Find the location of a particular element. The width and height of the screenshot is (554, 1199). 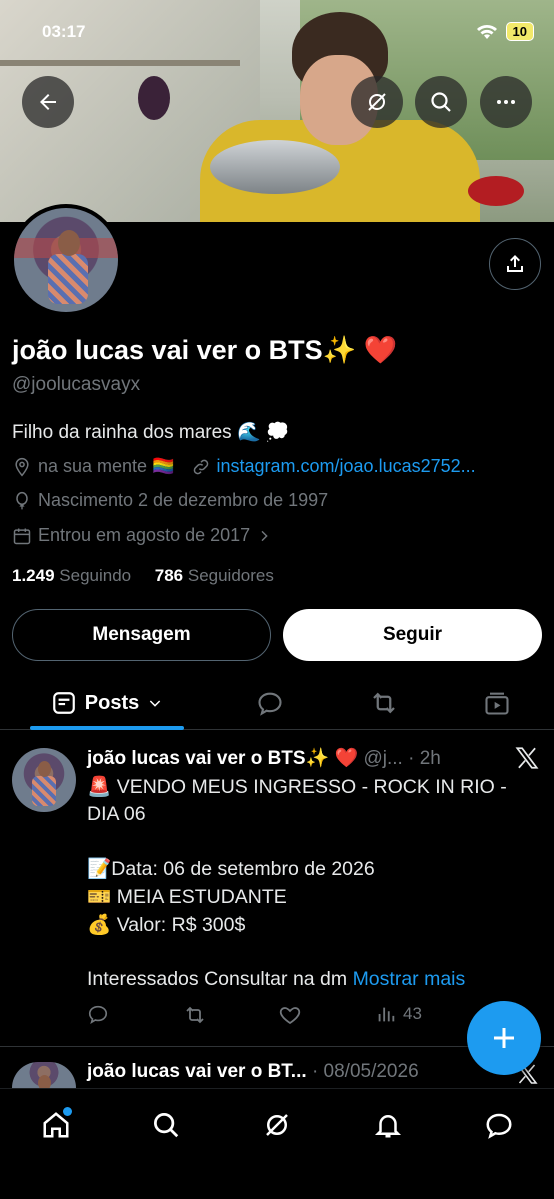

x-logo-icon is located at coordinates (527, 758).